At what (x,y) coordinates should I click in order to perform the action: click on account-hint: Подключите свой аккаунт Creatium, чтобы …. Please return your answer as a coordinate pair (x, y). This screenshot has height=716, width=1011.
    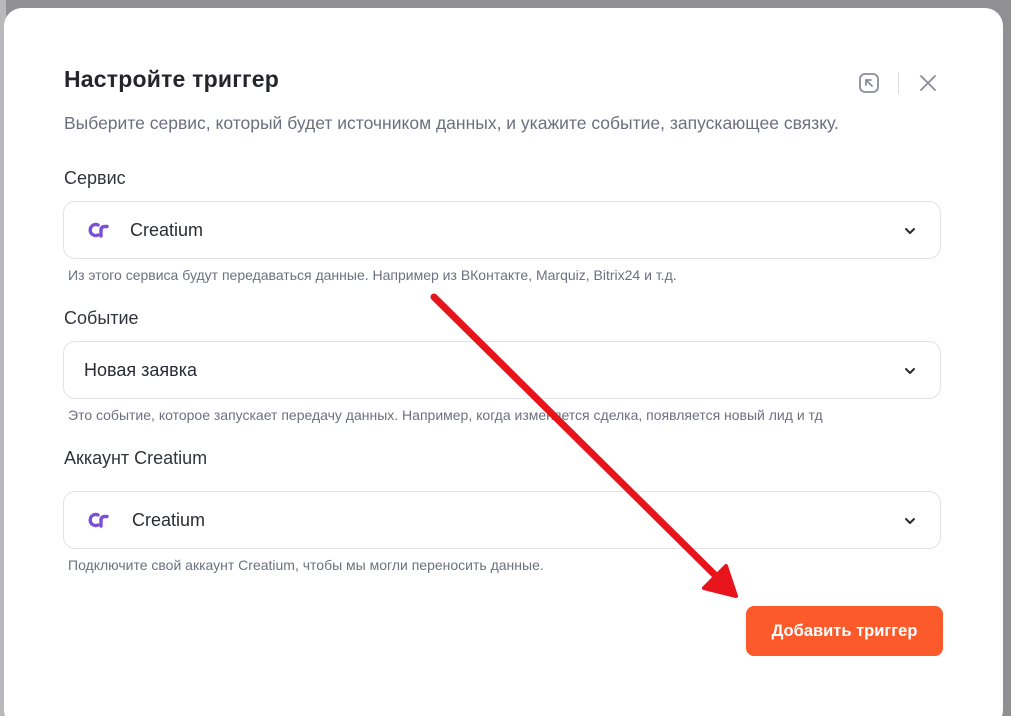
    Looking at the image, I should click on (306, 565).